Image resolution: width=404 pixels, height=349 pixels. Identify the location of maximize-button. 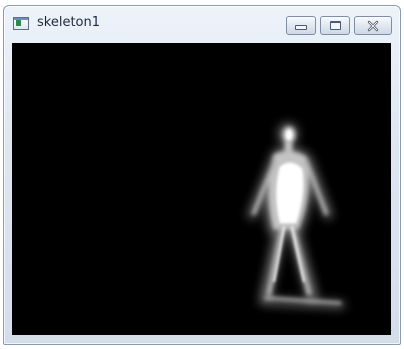
(335, 25).